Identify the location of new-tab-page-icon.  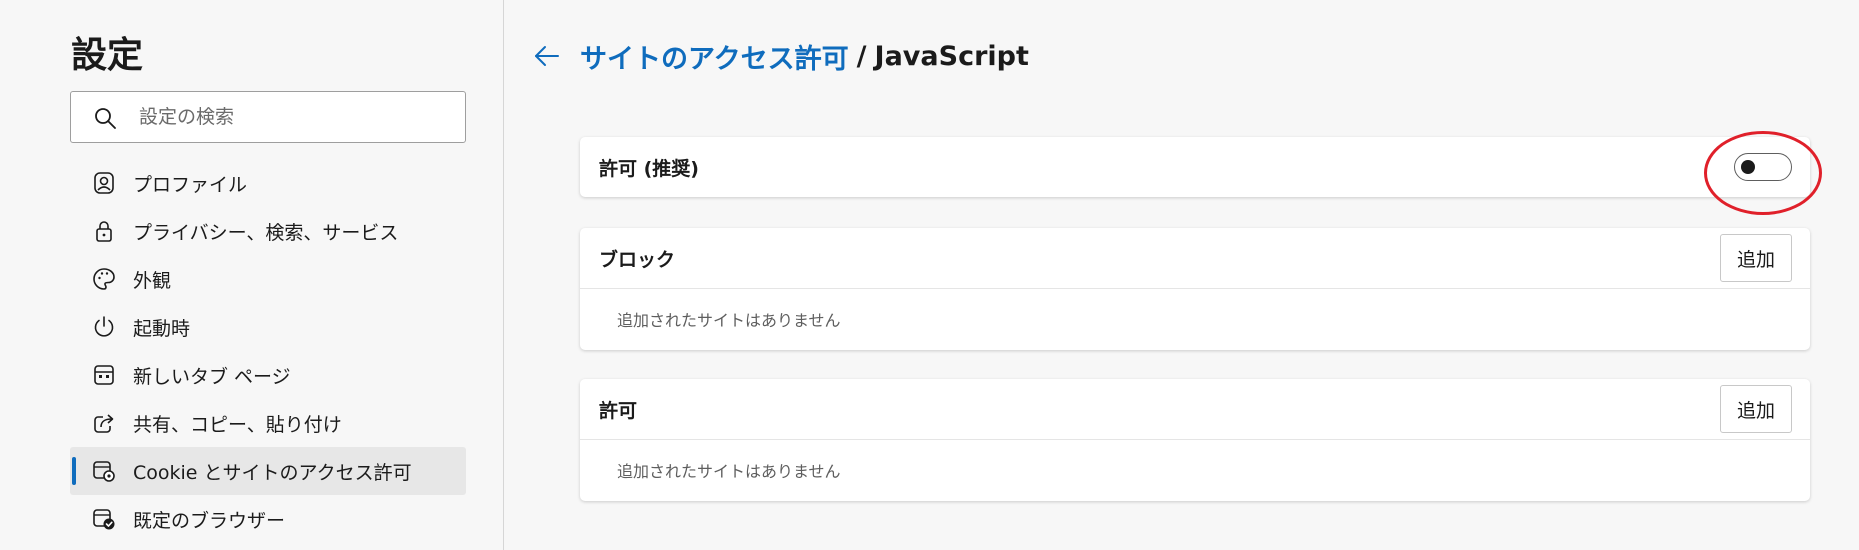
(104, 375).